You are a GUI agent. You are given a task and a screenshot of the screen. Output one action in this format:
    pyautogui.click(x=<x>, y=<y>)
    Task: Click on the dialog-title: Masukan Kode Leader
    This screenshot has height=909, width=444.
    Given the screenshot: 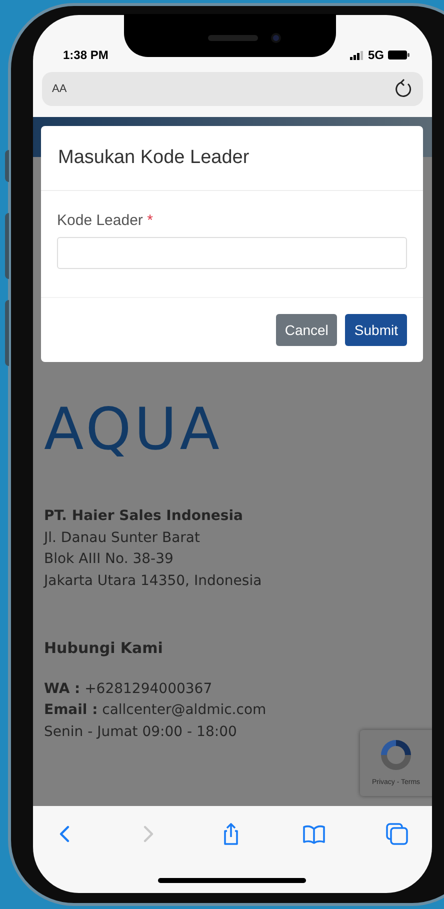 What is the action you would take?
    pyautogui.click(x=154, y=158)
    